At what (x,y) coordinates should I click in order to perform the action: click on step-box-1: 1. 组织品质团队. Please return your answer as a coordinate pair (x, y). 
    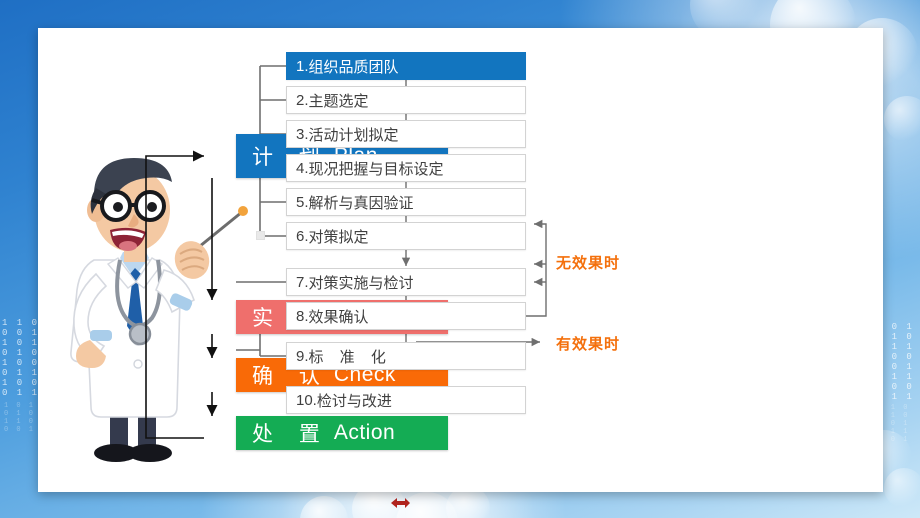
    Looking at the image, I should click on (406, 66).